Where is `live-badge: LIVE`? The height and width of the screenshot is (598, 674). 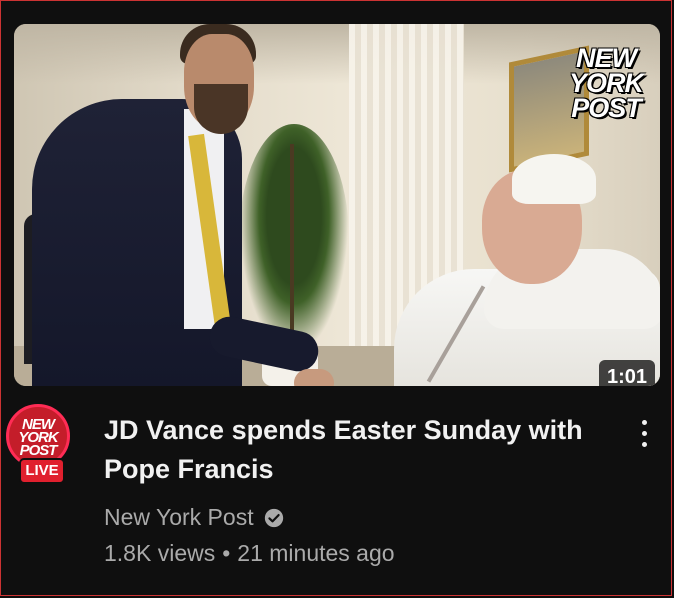 live-badge: LIVE is located at coordinates (42, 471).